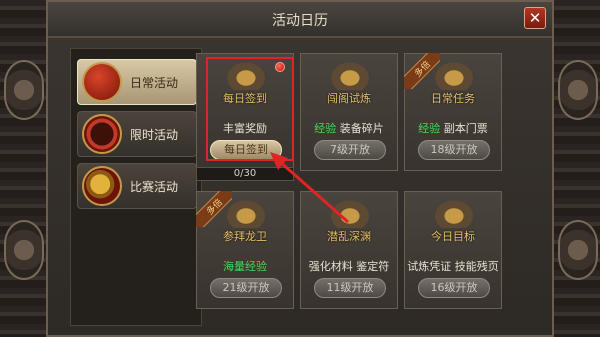 The image size is (600, 337). What do you see at coordinates (246, 288) in the screenshot?
I see `level-locked-button: 21级开放` at bounding box center [246, 288].